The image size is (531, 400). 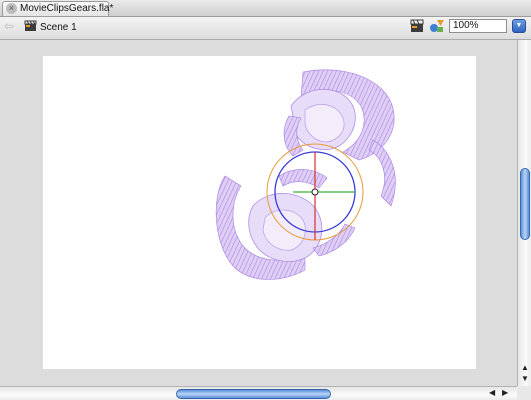 I want to click on back-arrow-icon: ⇦, so click(x=9, y=26).